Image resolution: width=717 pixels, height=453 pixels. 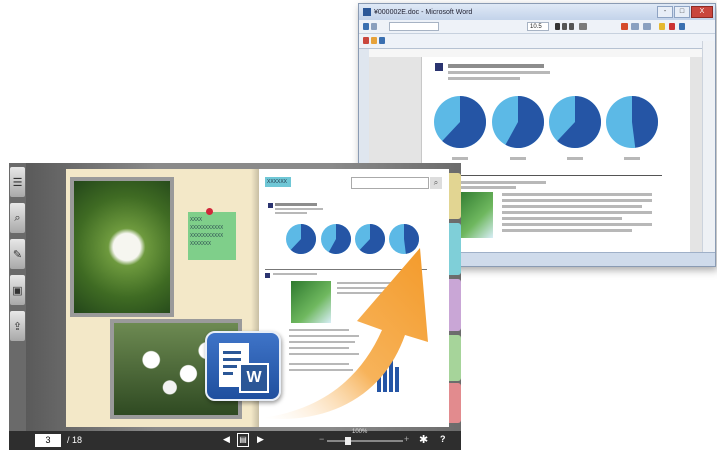 I want to click on list-icon: ☰, so click(x=17, y=182).